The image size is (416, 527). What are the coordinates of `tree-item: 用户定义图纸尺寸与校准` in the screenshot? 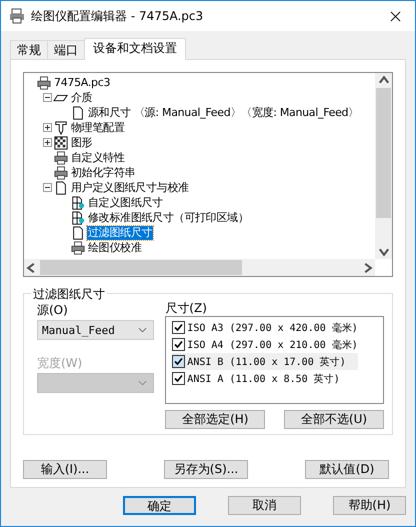 It's located at (130, 187).